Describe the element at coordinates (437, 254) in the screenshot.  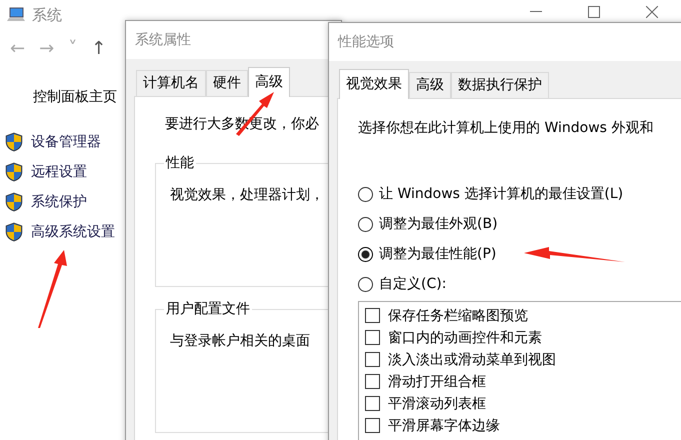
I see `radio-label: 调整为最佳性能(P)` at that location.